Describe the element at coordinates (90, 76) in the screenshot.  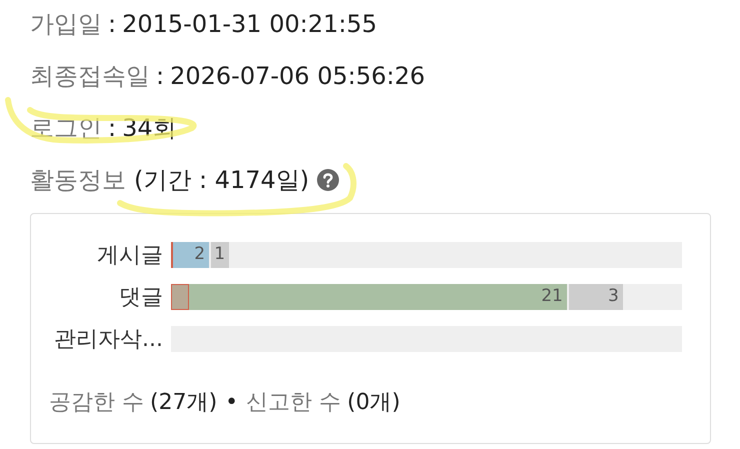
I see `info-label: 최종접속일` at that location.